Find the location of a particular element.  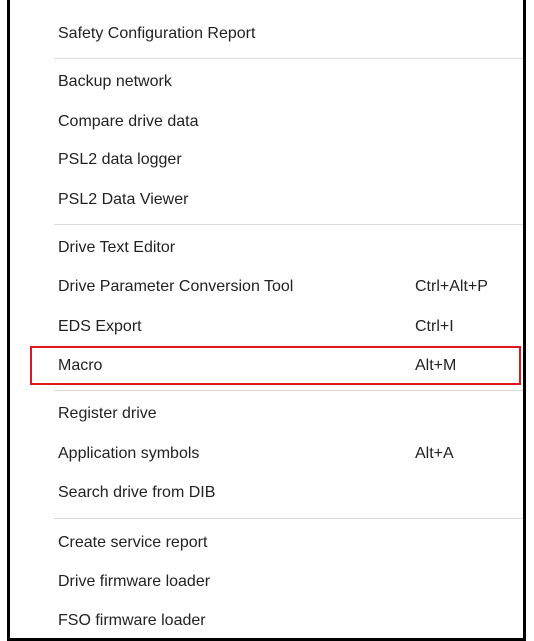

menu-item-label: PSL2 Data Viewer is located at coordinates (123, 199).